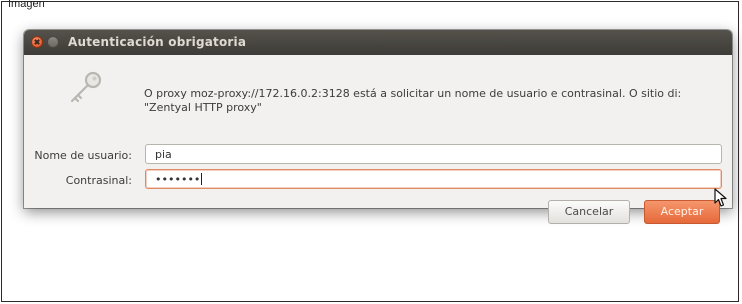 The height and width of the screenshot is (304, 742). Describe the element at coordinates (433, 179) in the screenshot. I see `password-field: •••••••` at that location.